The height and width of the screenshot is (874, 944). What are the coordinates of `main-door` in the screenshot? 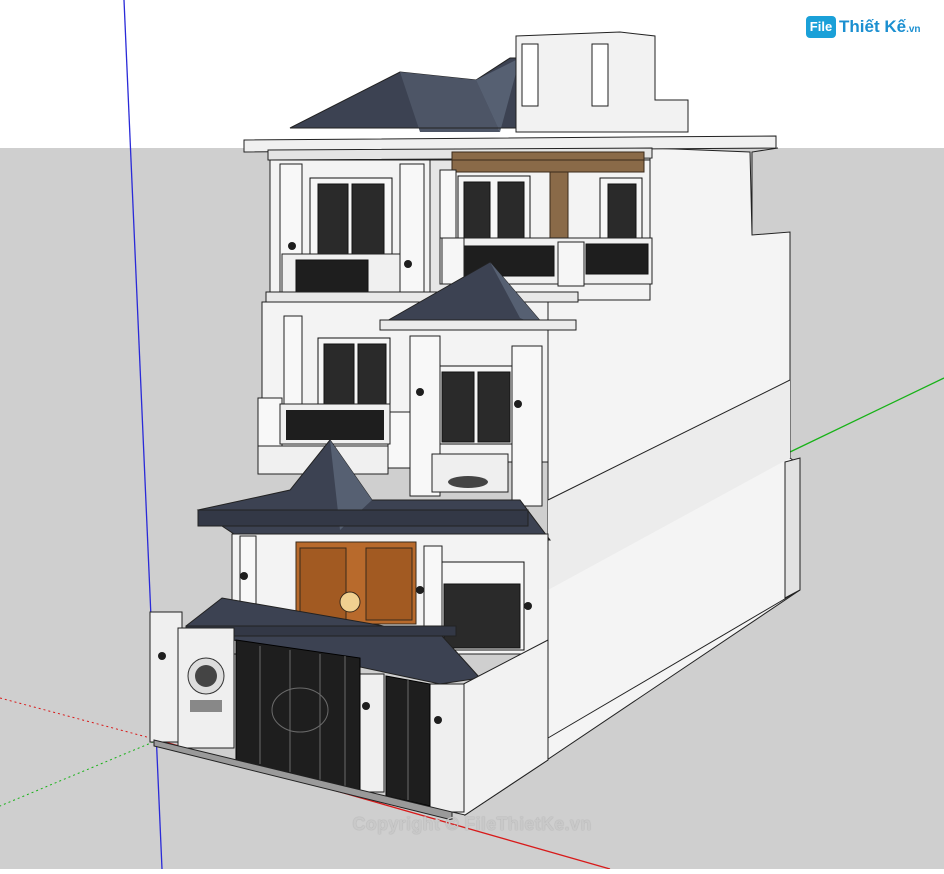 It's located at (356, 583).